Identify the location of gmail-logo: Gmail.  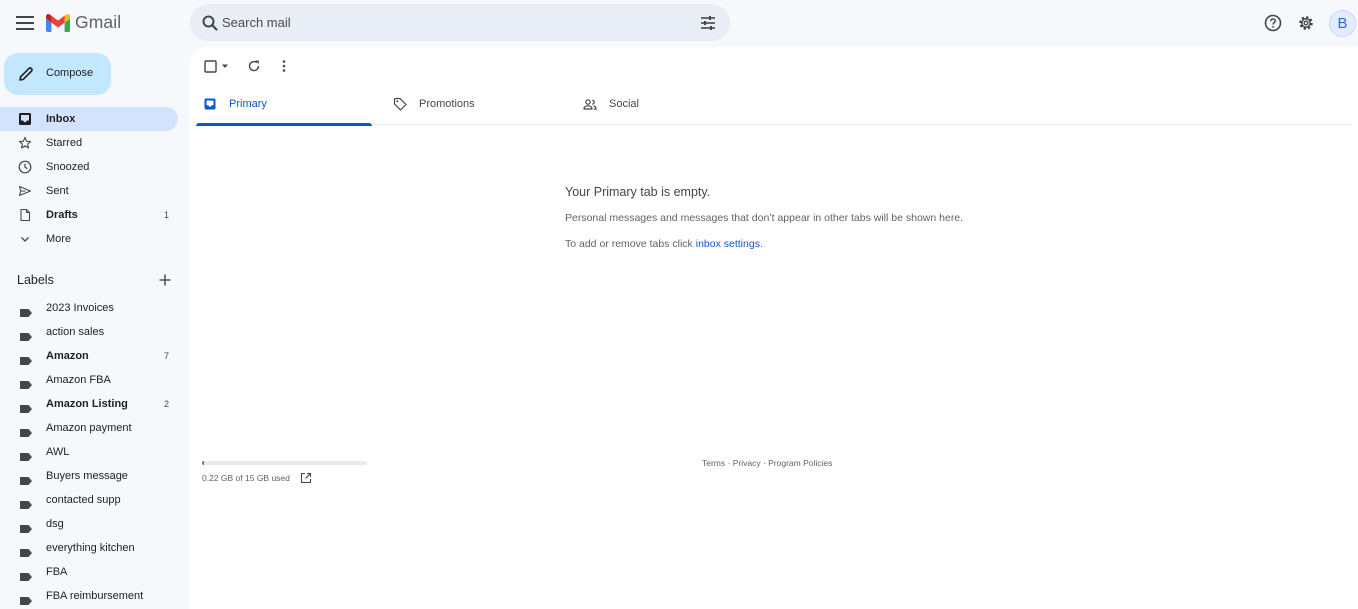
(83, 22).